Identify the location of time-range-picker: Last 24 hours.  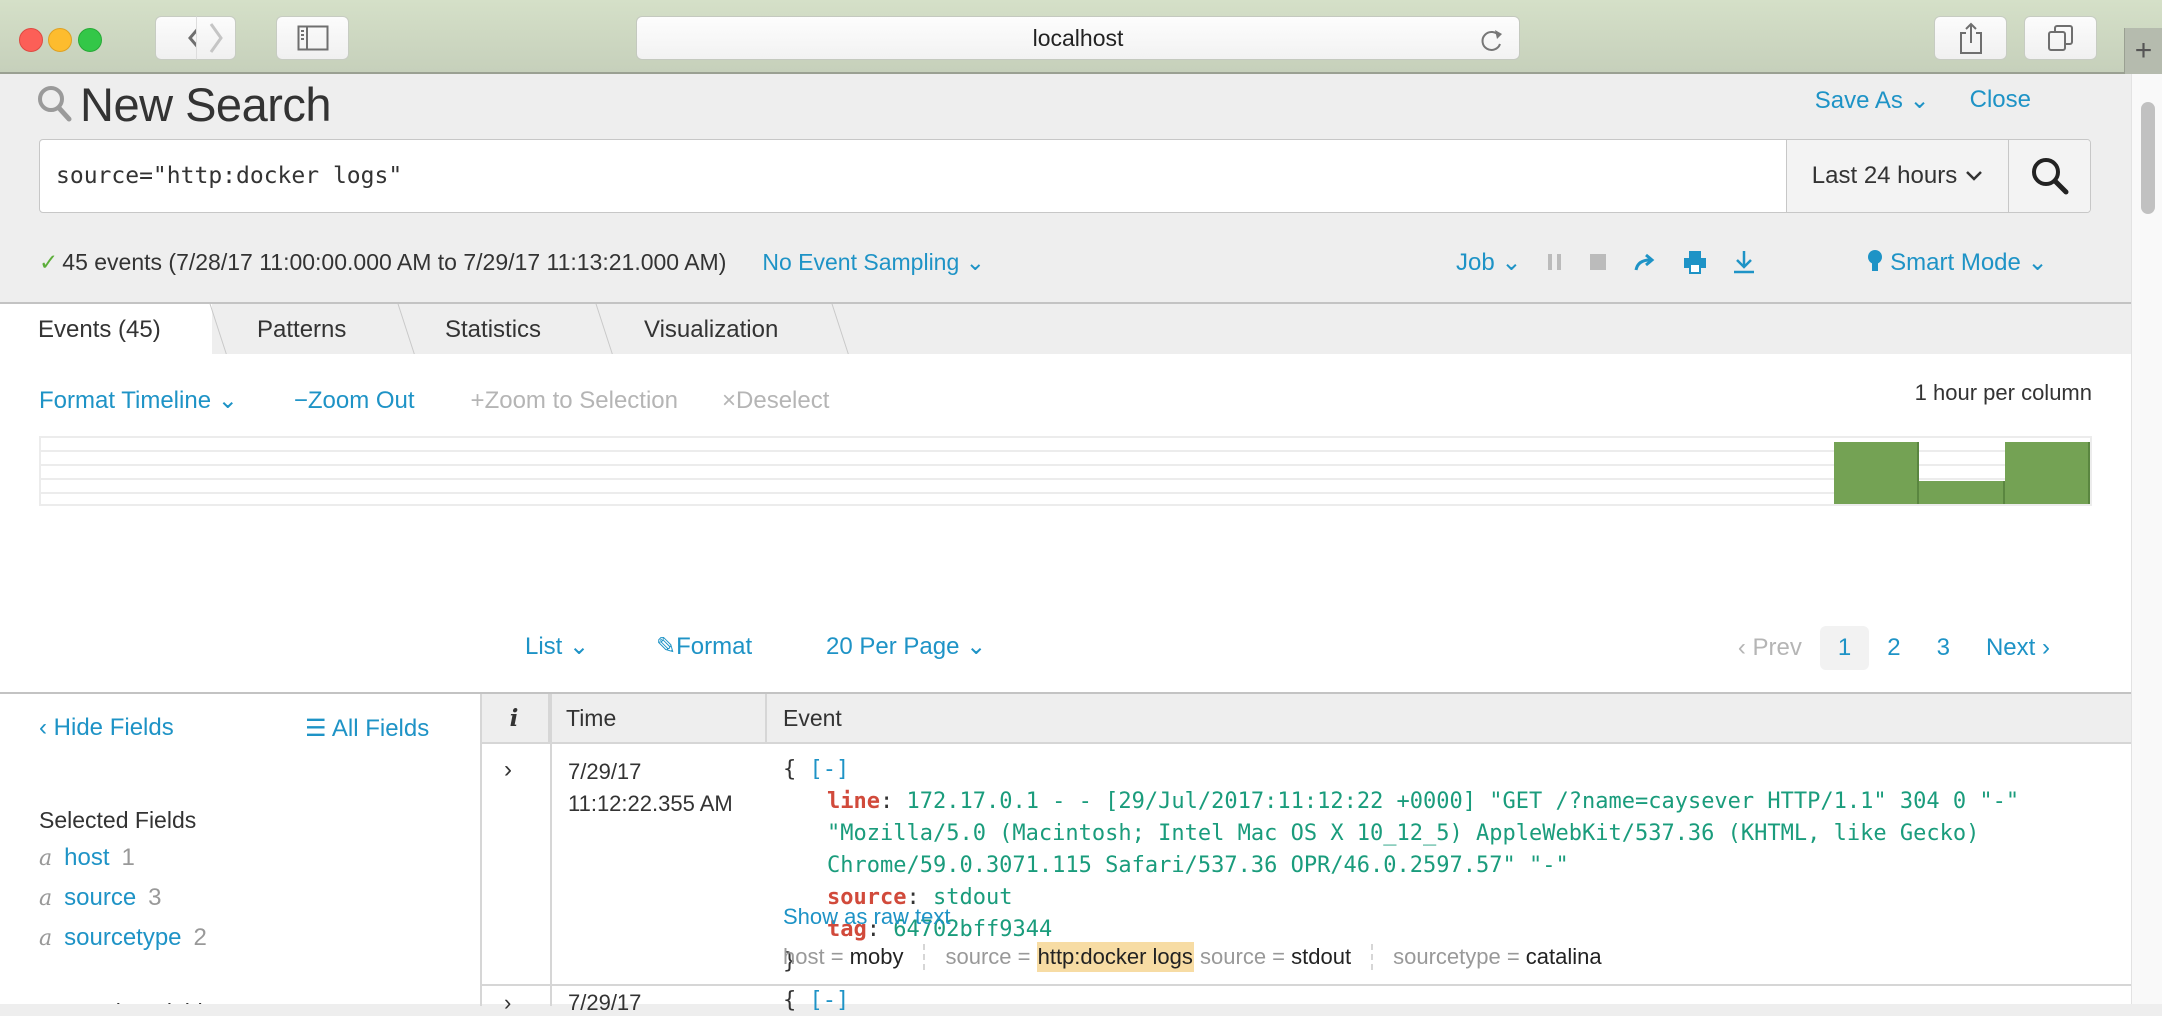
(1897, 176).